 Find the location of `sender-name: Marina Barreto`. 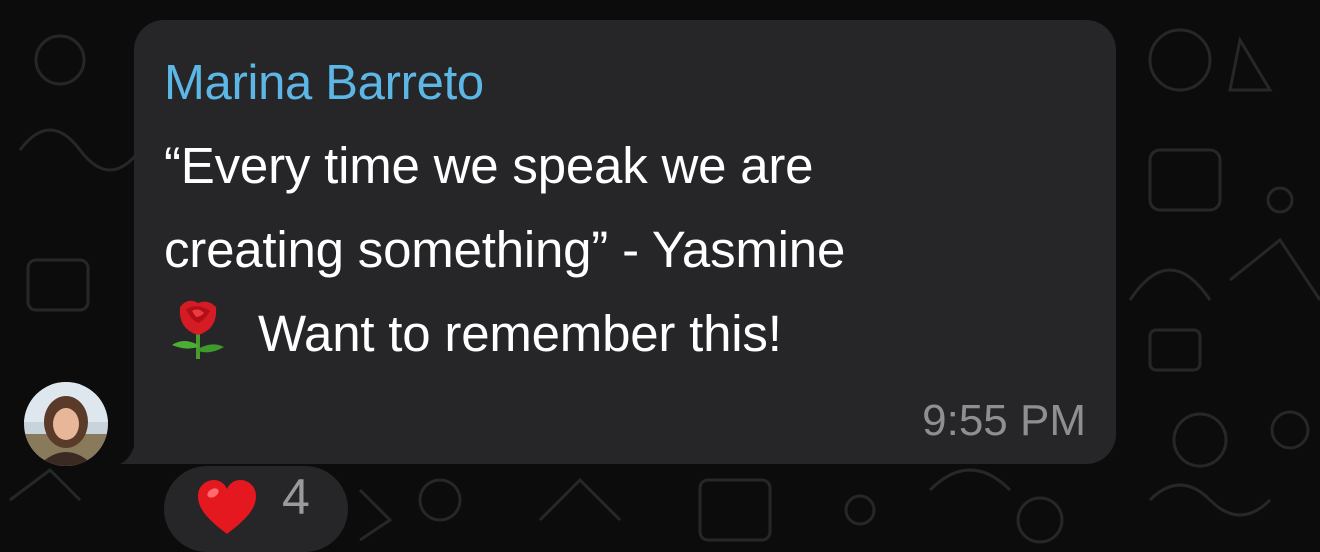

sender-name: Marina Barreto is located at coordinates (625, 83).